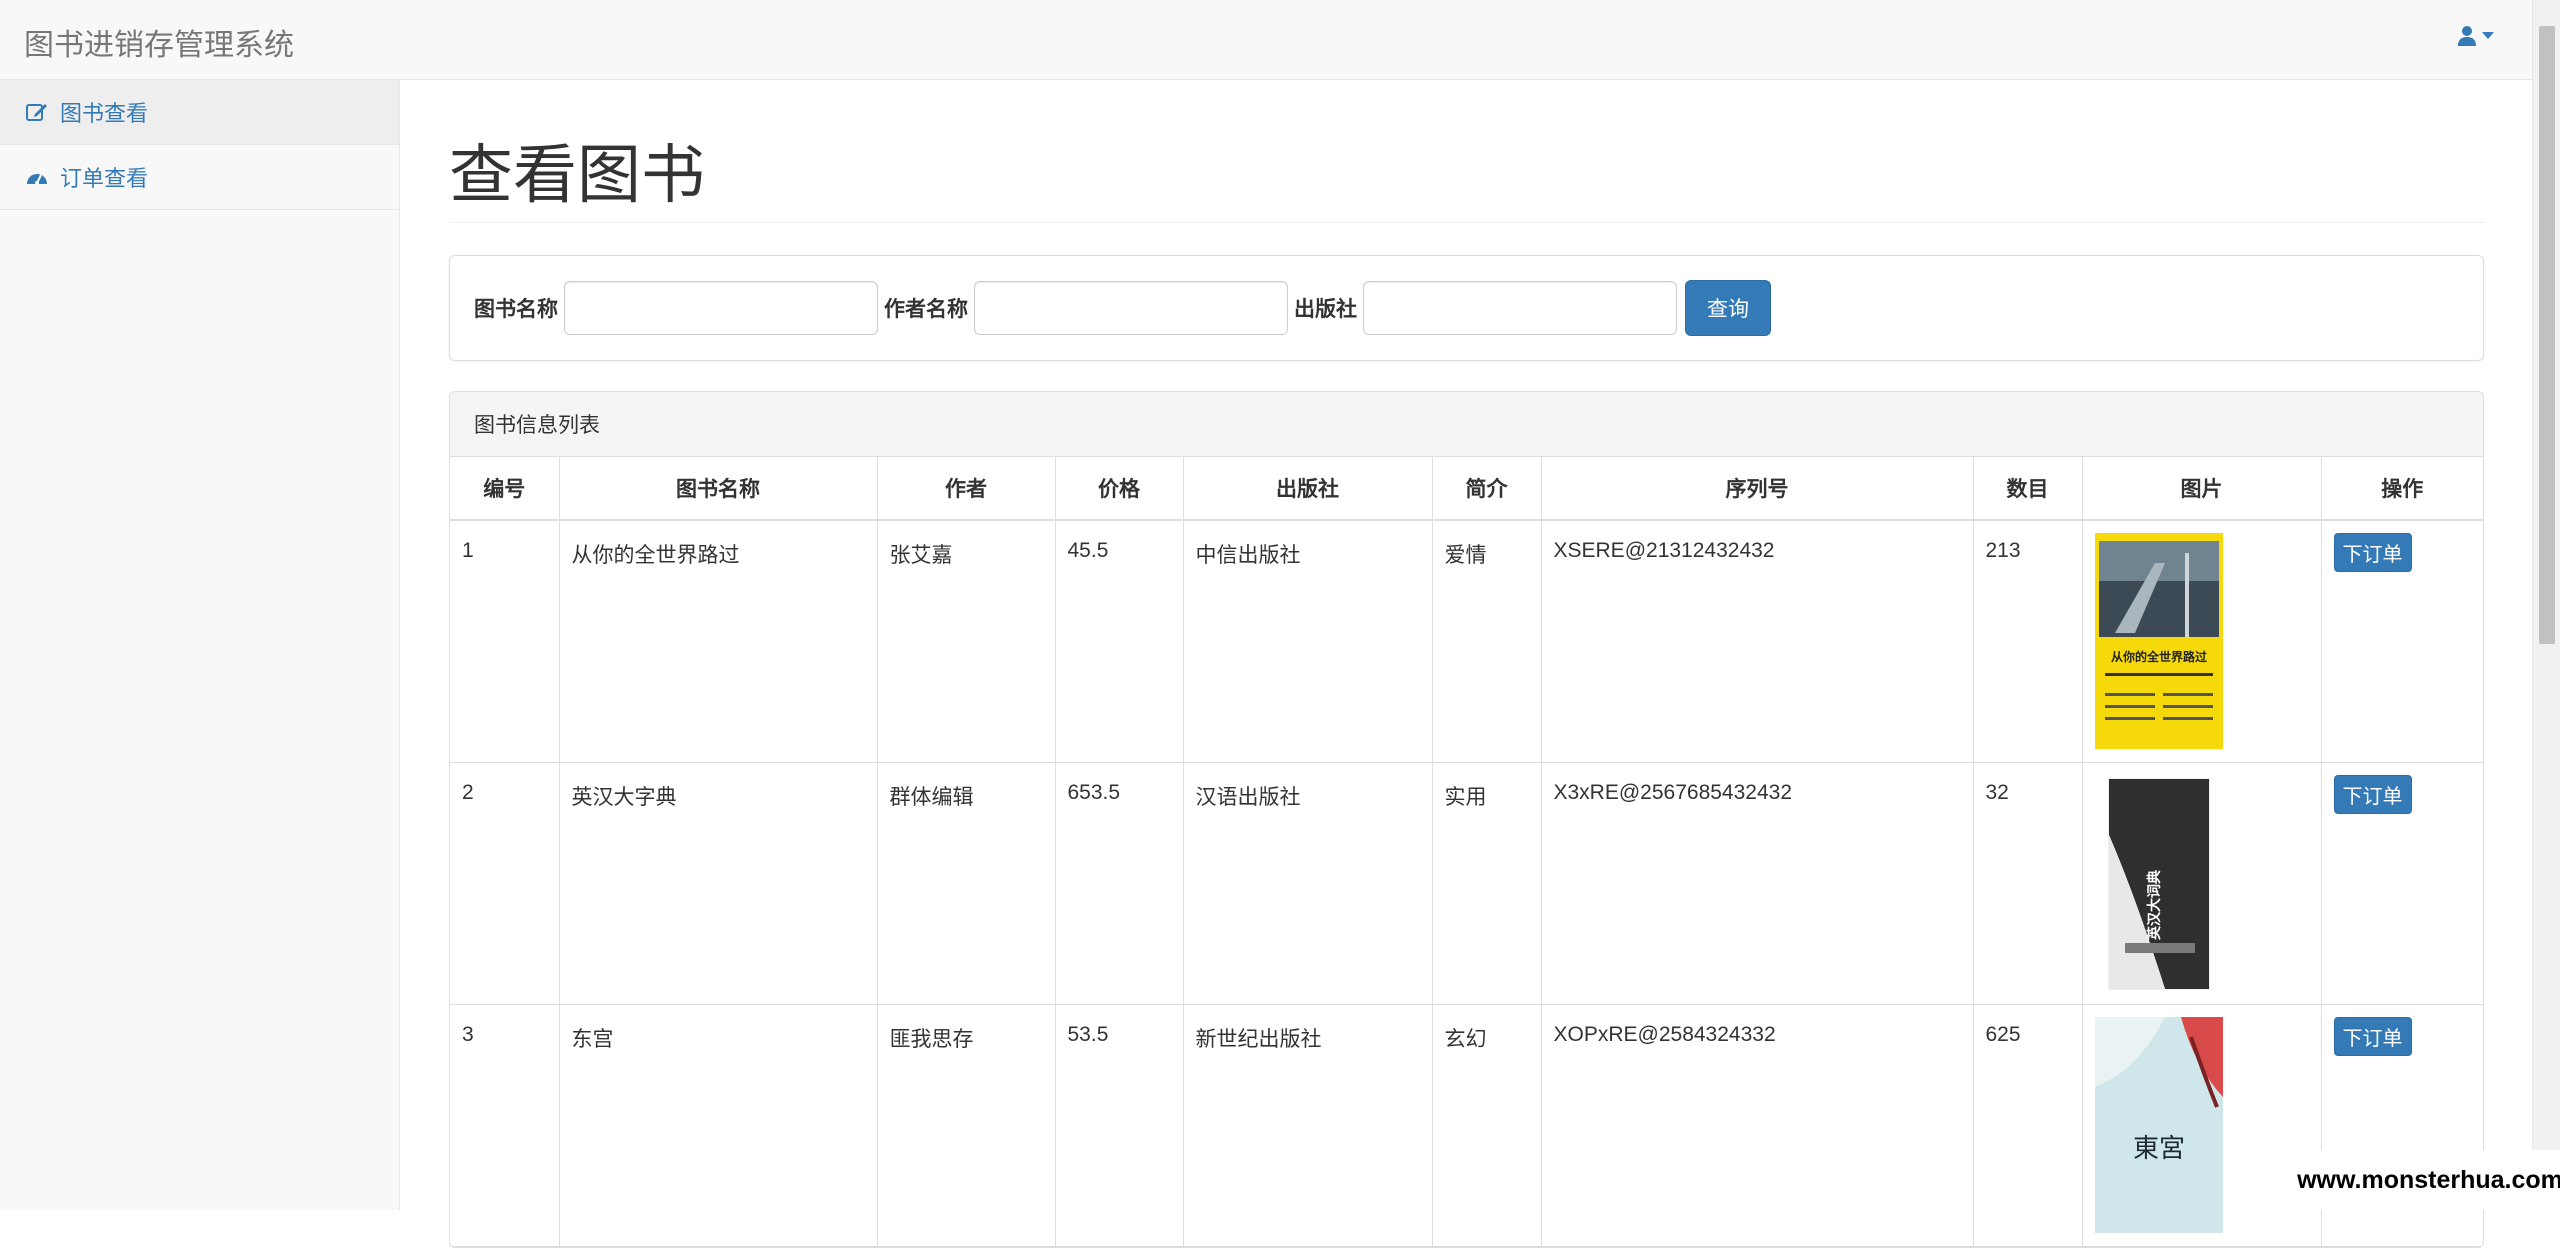  Describe the element at coordinates (2158, 1124) in the screenshot. I see `book-cover-image: 東宮` at that location.